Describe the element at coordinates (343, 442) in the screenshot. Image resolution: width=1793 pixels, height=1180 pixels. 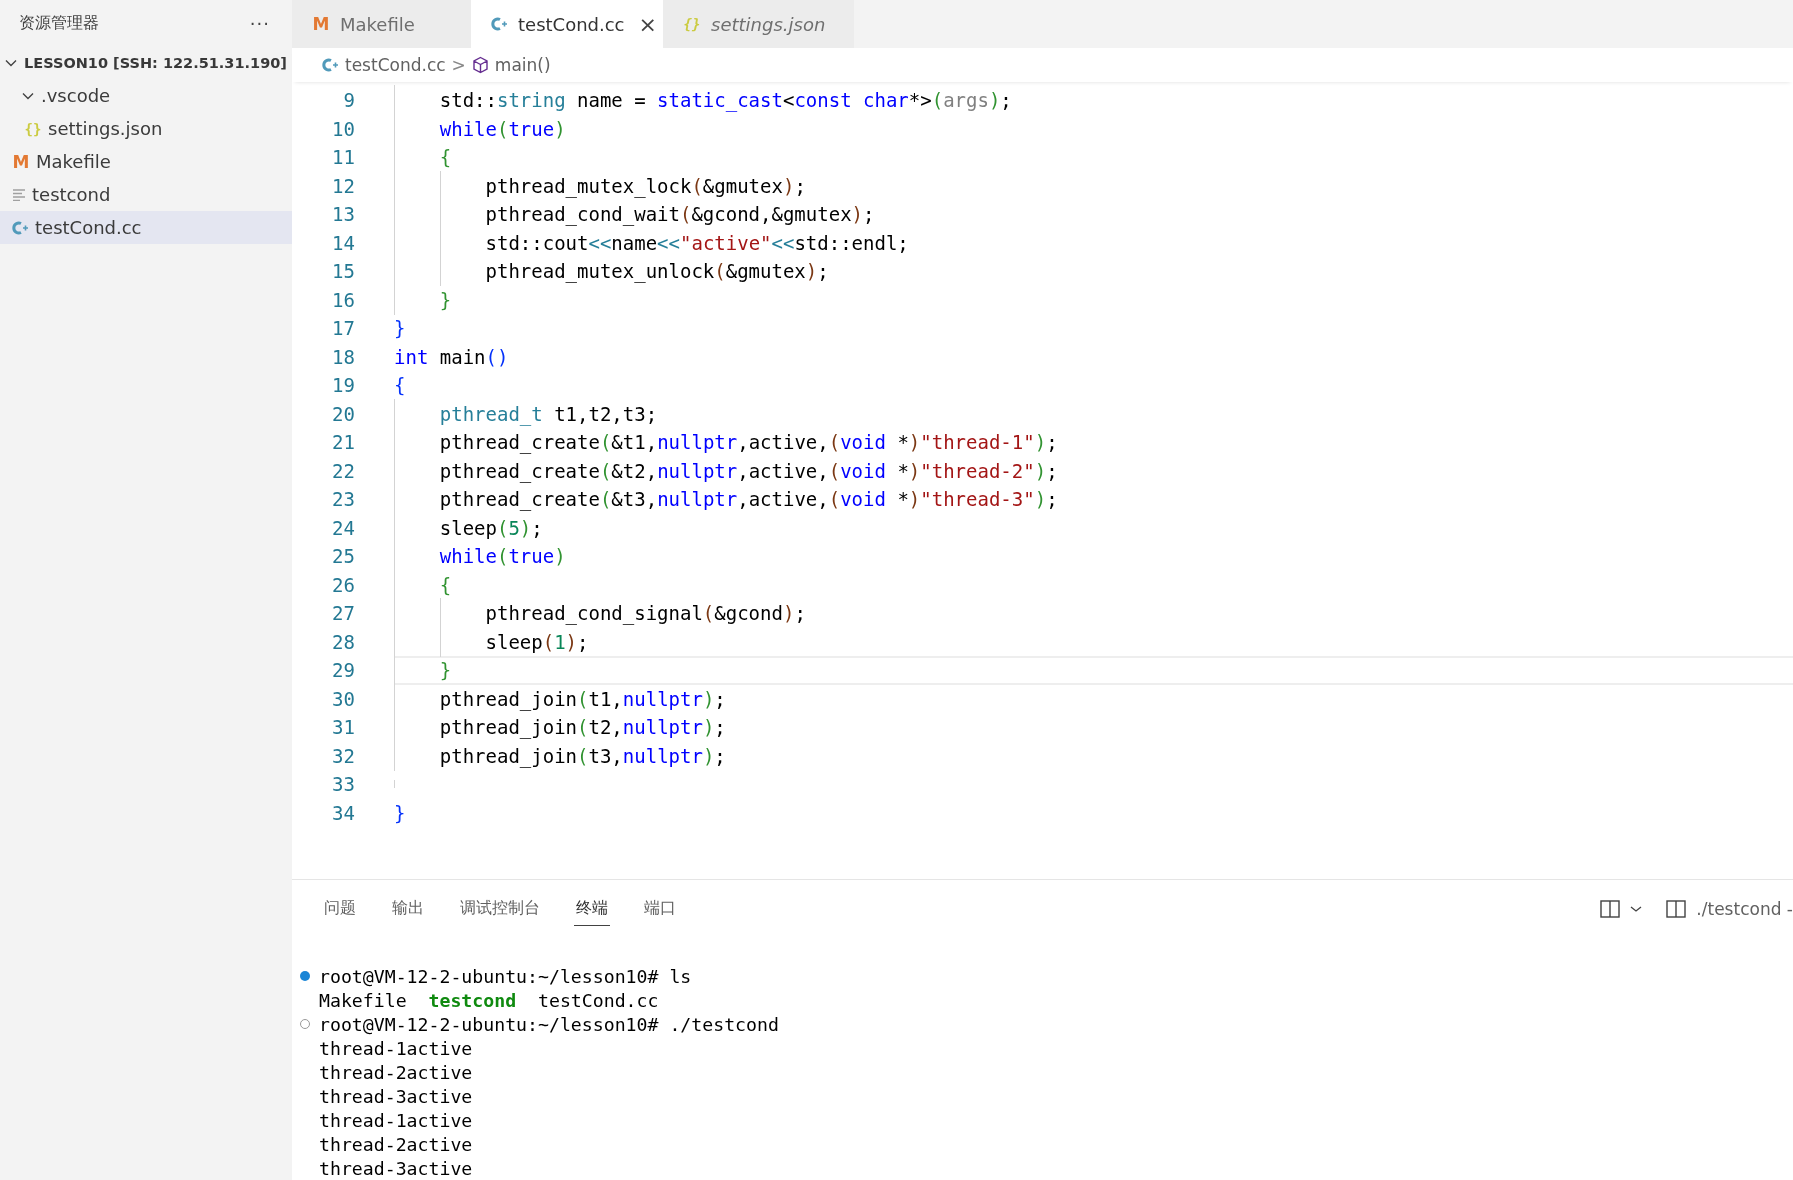
I see `line-number: 21` at that location.